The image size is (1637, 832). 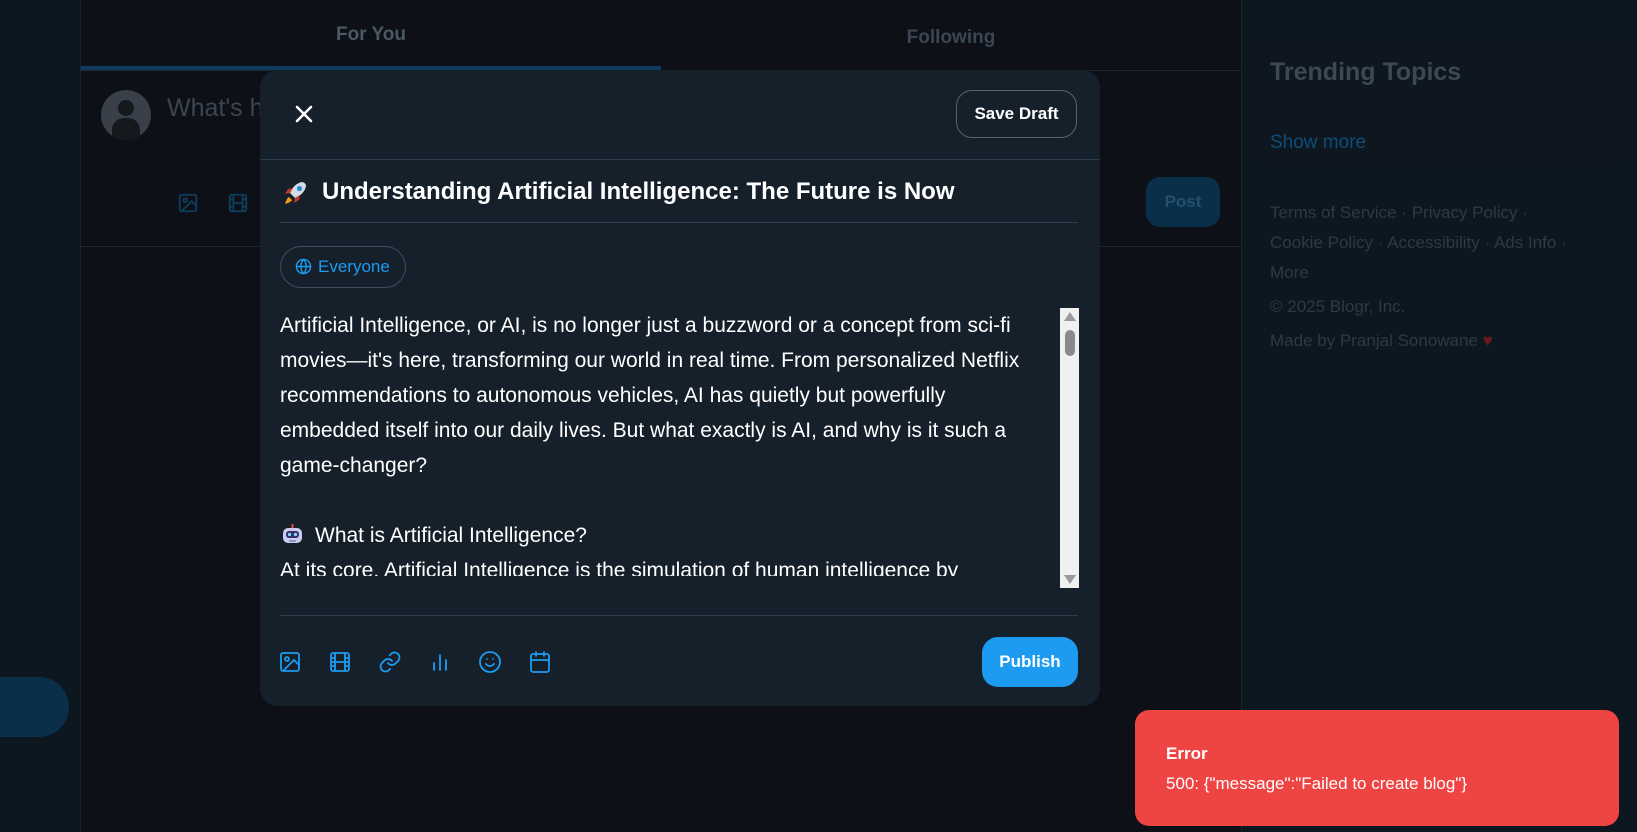 I want to click on scroll-thumb, so click(x=1070, y=343).